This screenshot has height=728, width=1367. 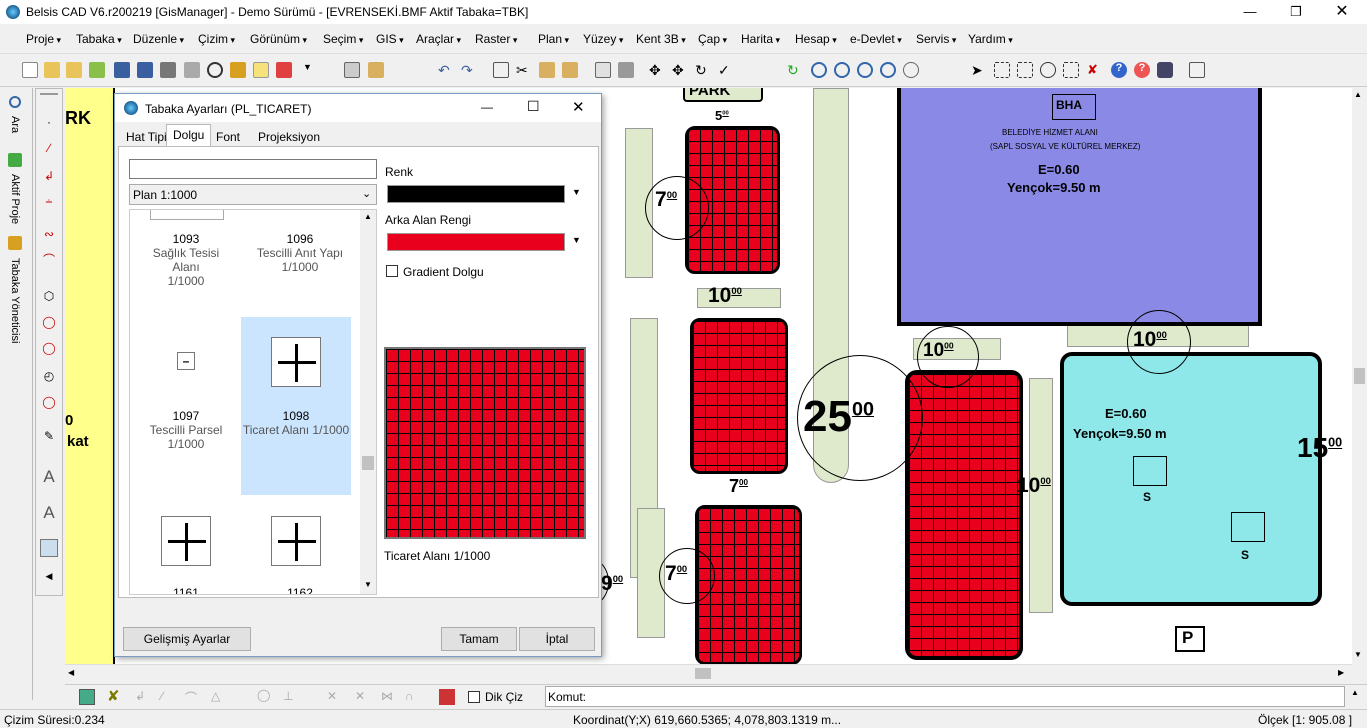 I want to click on maximize-button: ❐, so click(x=1296, y=12).